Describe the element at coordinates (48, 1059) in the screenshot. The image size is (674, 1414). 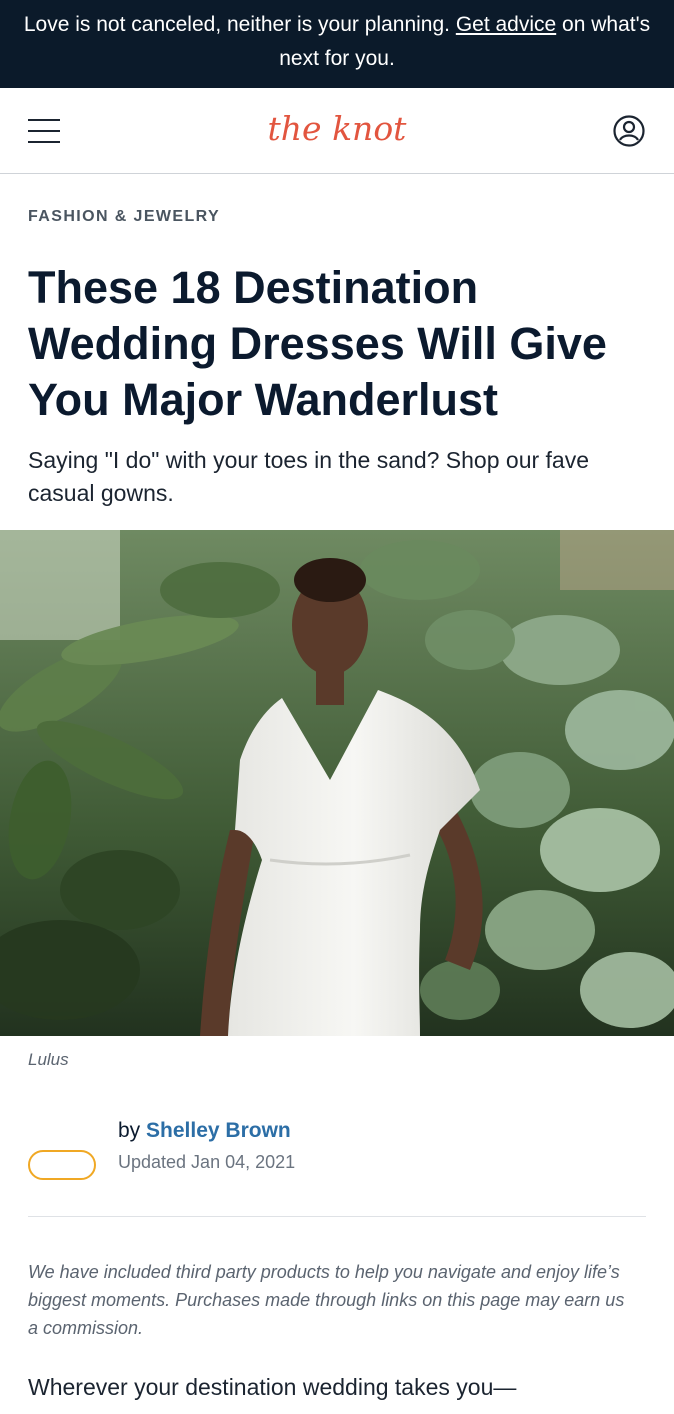
I see `image-credit: Lulus` at that location.